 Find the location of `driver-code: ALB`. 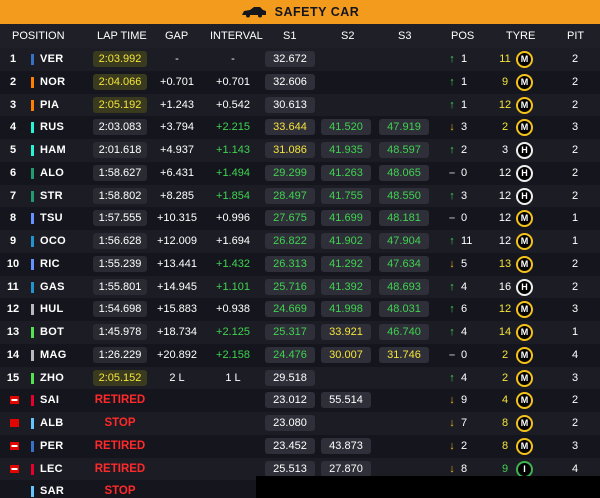

driver-code: ALB is located at coordinates (52, 423).